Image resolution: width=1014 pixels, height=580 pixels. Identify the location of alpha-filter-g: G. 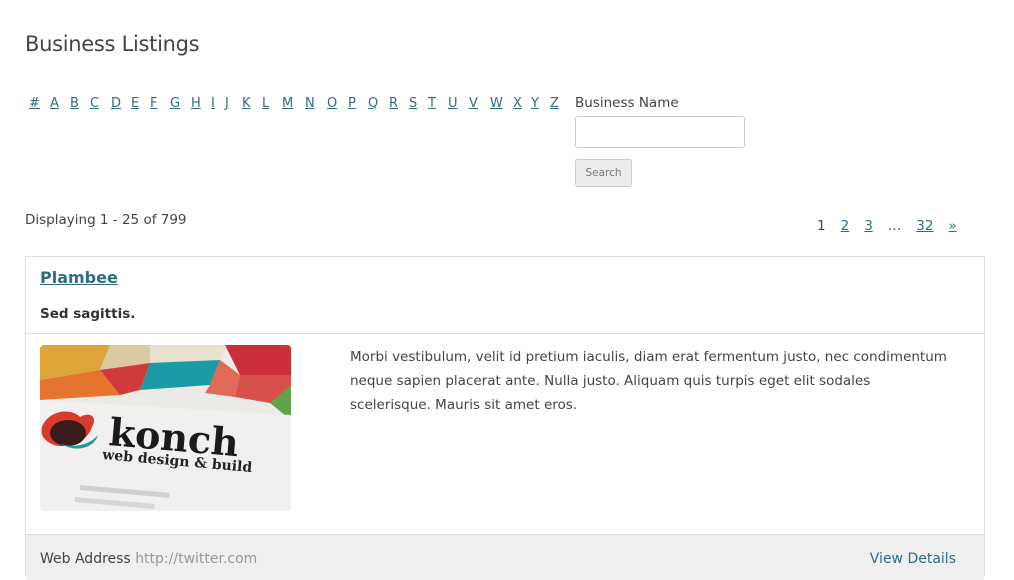
(175, 103).